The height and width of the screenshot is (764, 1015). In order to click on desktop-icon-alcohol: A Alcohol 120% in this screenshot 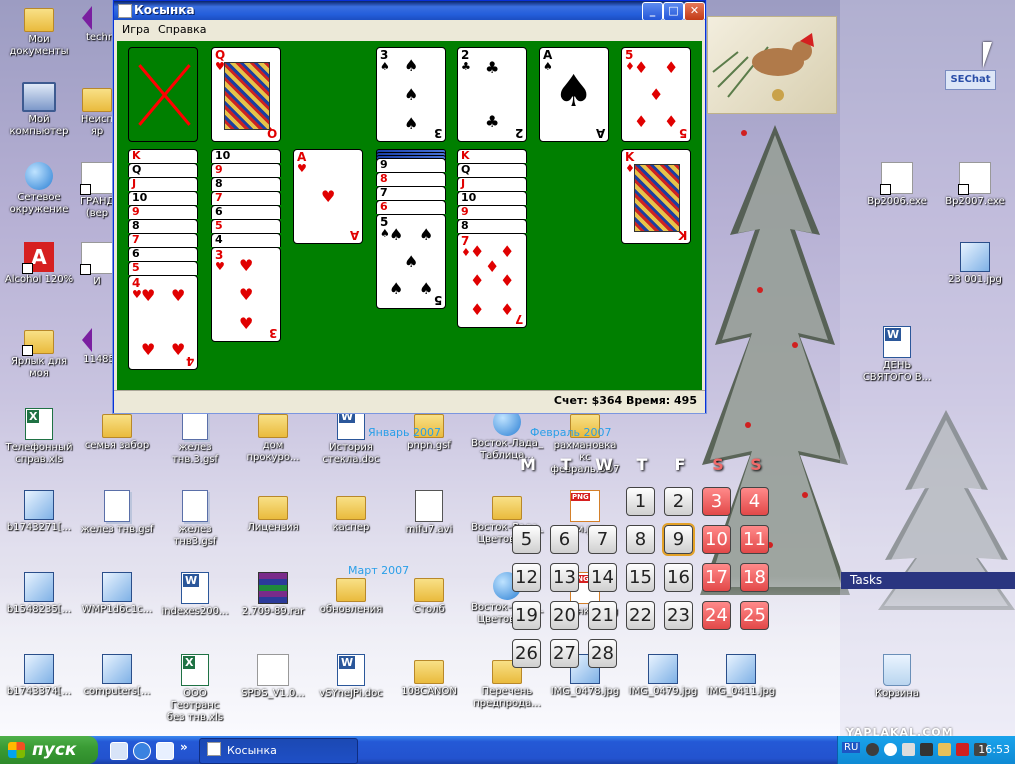, I will do `click(39, 264)`.